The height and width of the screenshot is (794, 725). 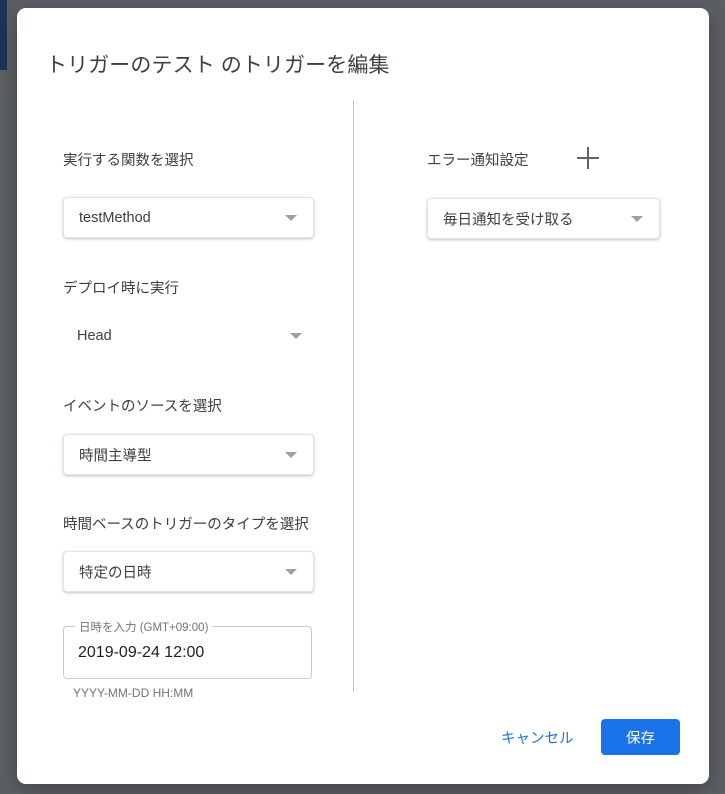 What do you see at coordinates (115, 217) in the screenshot?
I see `function-select-value: testMethod` at bounding box center [115, 217].